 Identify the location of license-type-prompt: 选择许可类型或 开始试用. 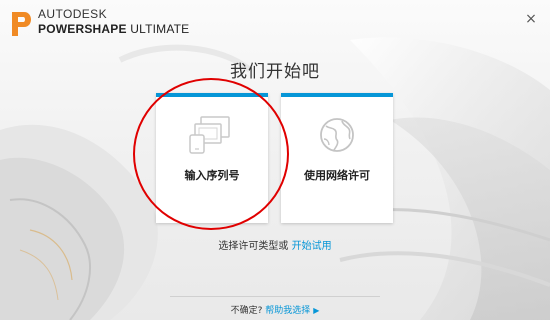
(275, 244).